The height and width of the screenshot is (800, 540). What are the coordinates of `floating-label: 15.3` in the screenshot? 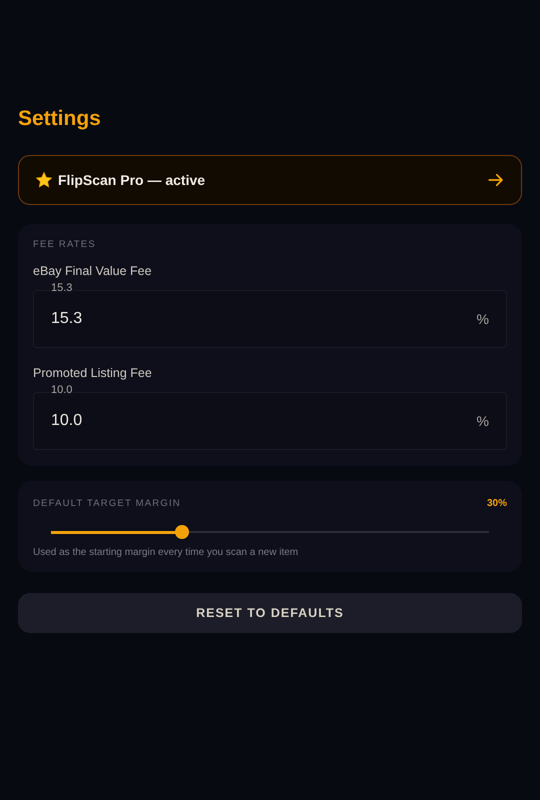 It's located at (62, 288).